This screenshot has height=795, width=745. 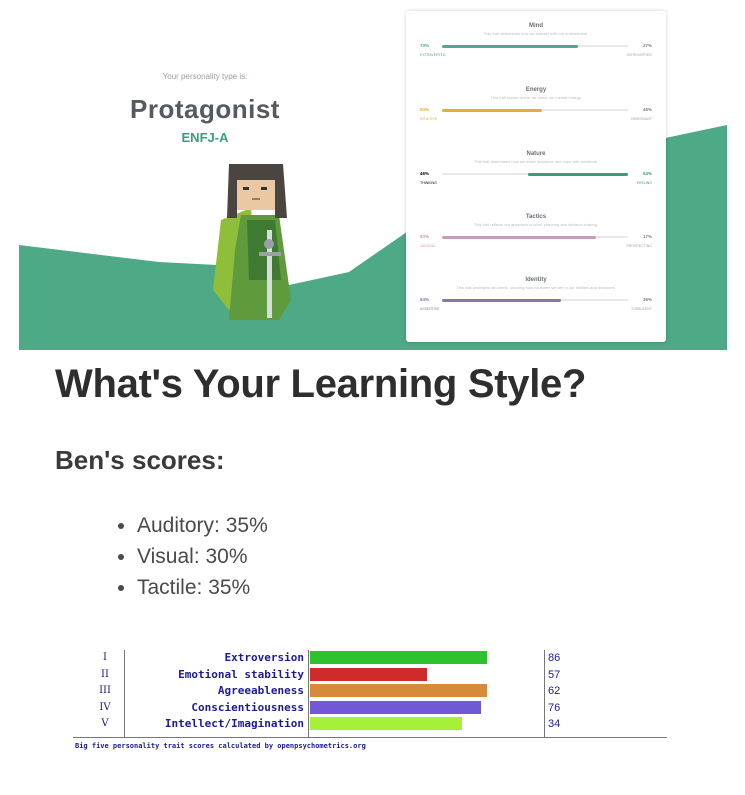 I want to click on trait-right-percent: 27%, so click(x=647, y=45).